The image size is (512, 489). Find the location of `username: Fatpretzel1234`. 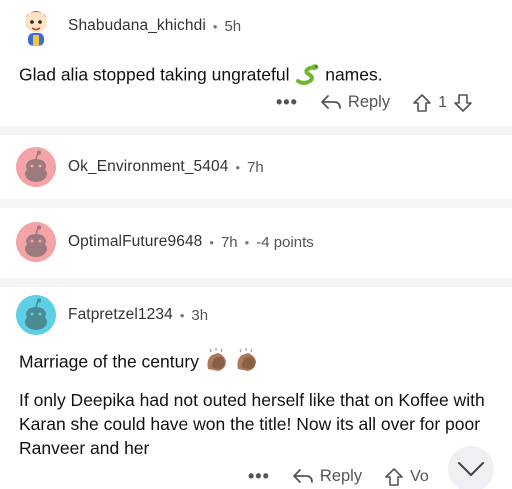

username: Fatpretzel1234 is located at coordinates (120, 315).